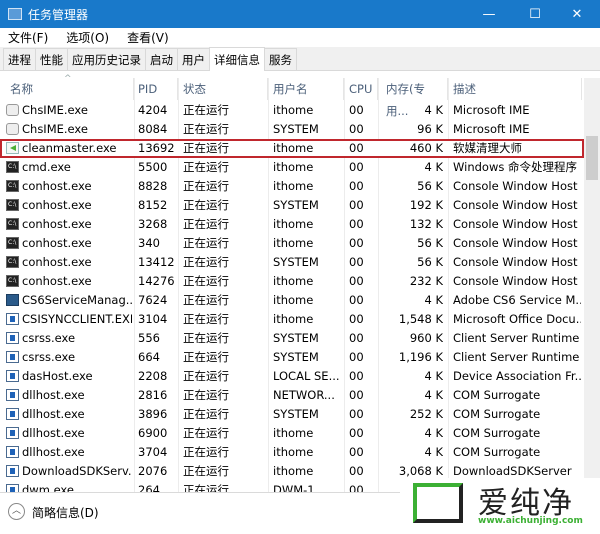  I want to click on watermark: 爱纯净 www.aichunjing.com, so click(500, 506).